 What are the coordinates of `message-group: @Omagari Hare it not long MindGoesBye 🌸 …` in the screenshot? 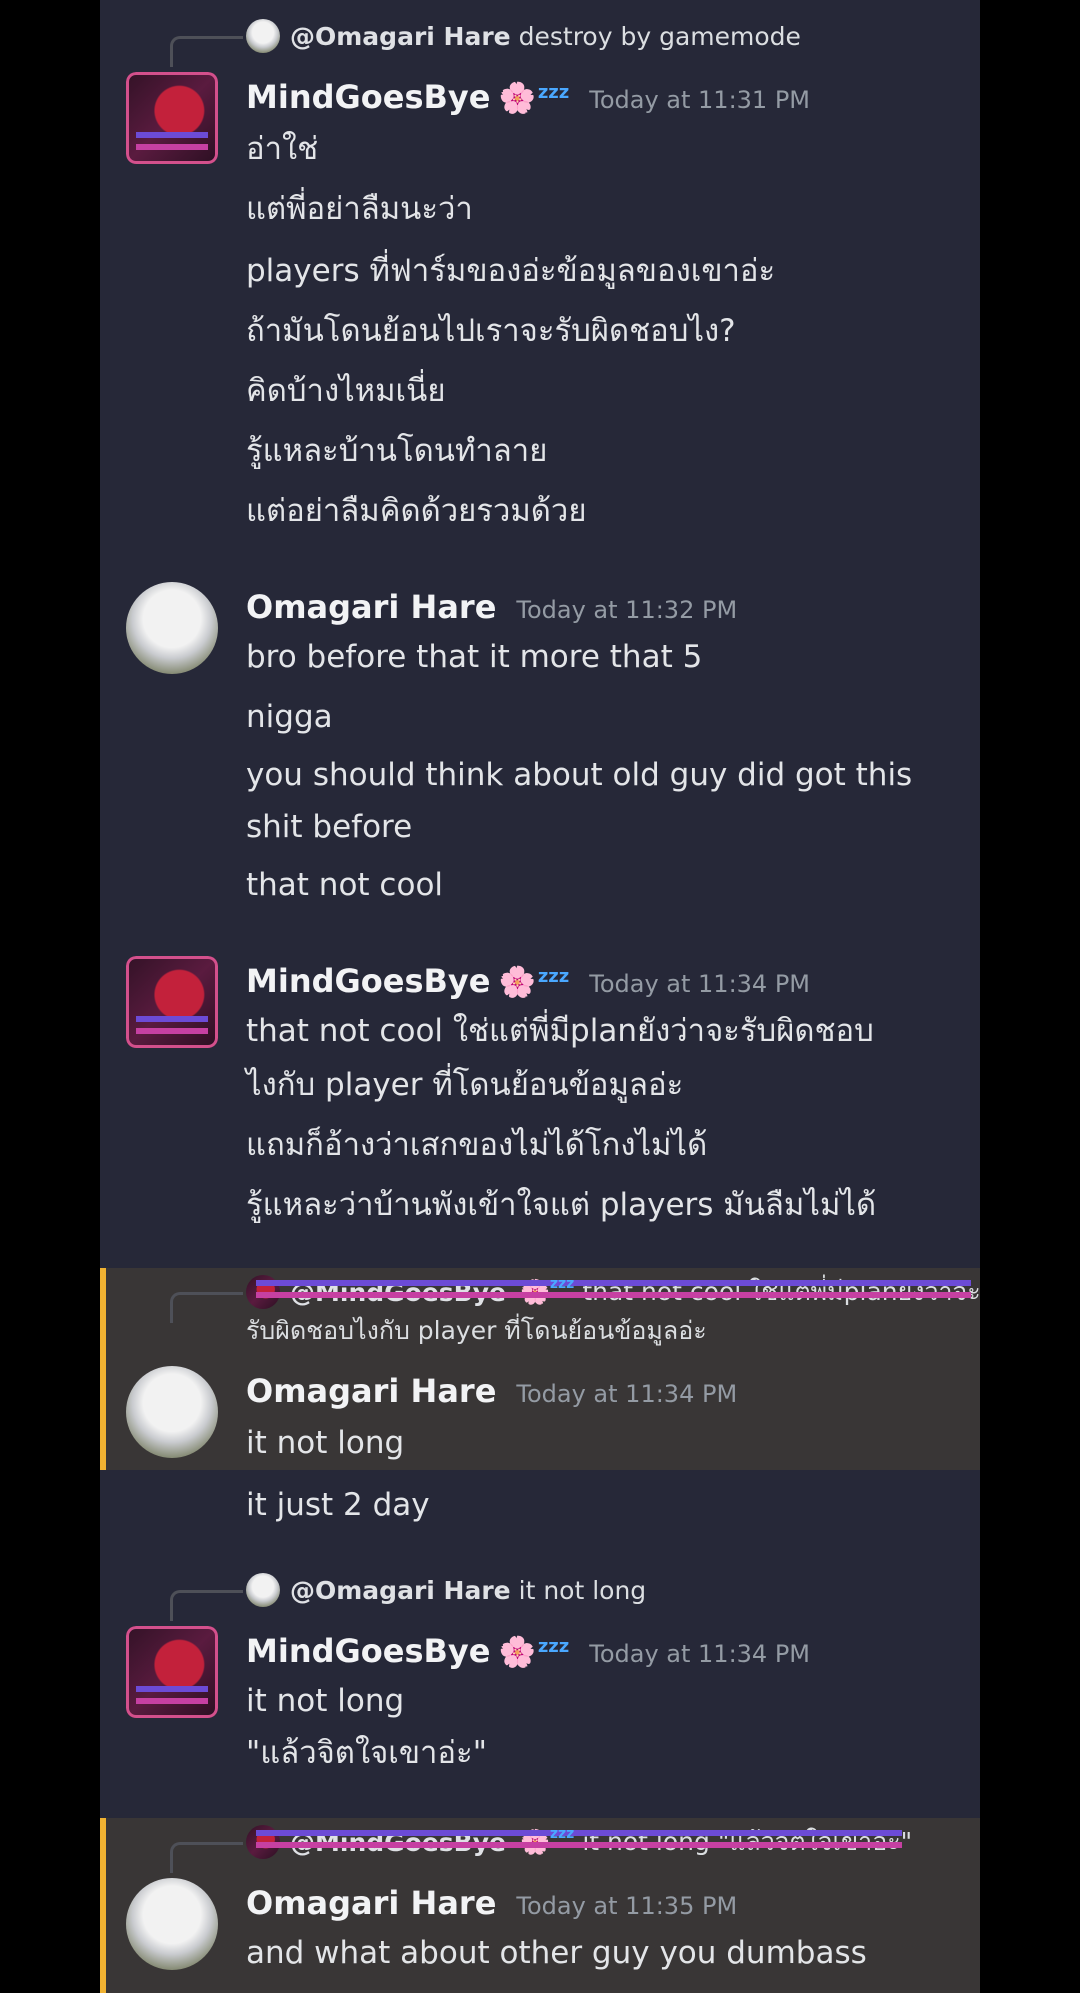 It's located at (540, 1684).